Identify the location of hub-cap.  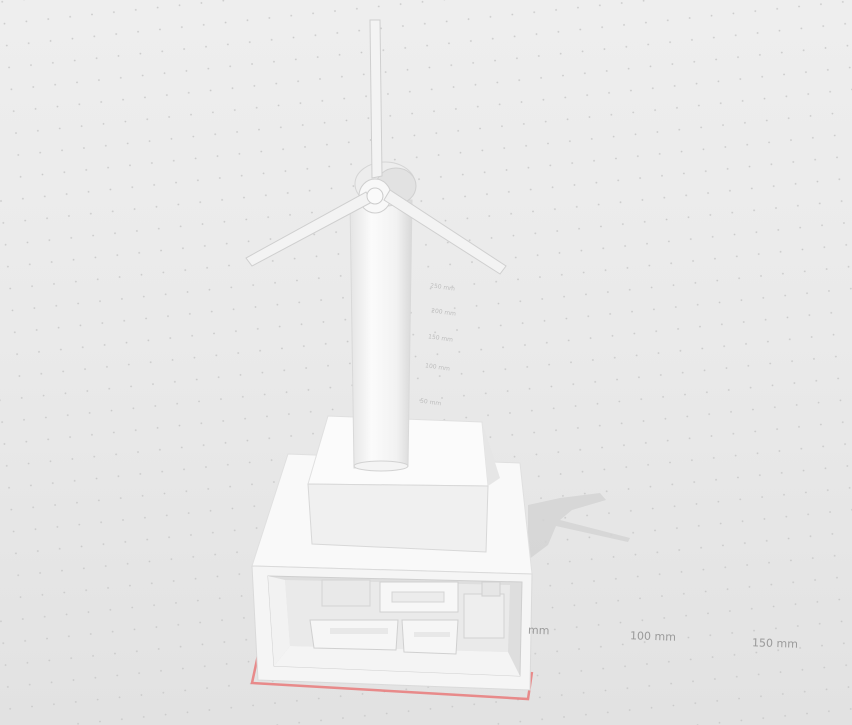
(375, 196).